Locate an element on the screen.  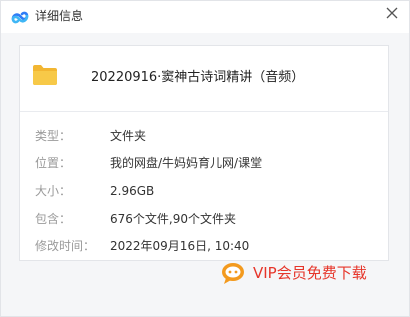
detail-row-location: 位置： 我的网盘/牛妈妈育儿网/课堂 is located at coordinates (204, 163).